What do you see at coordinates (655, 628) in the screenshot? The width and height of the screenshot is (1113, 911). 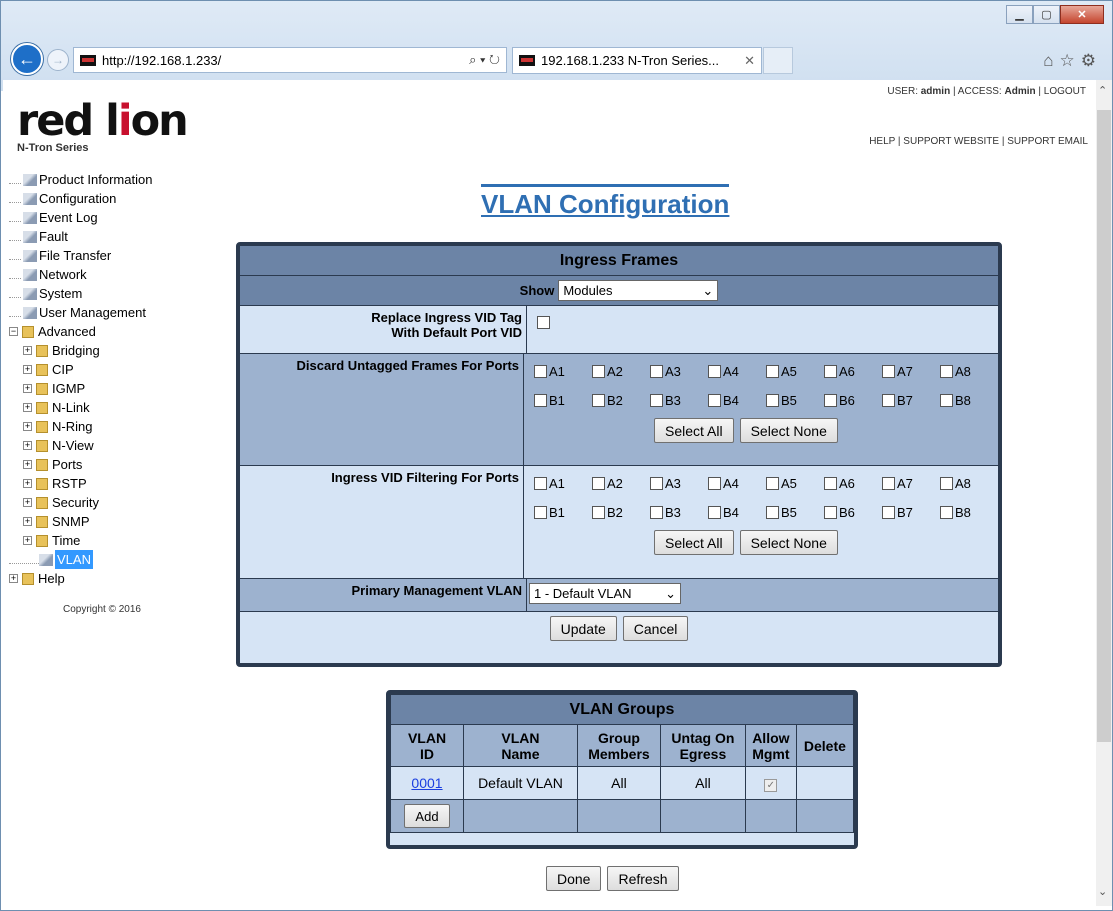 I see `cancel-button: Cancel` at bounding box center [655, 628].